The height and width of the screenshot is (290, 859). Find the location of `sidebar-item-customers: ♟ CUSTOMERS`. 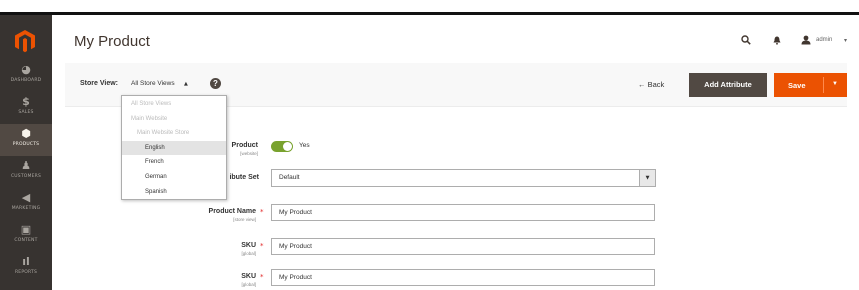

sidebar-item-customers: ♟ CUSTOMERS is located at coordinates (26, 172).